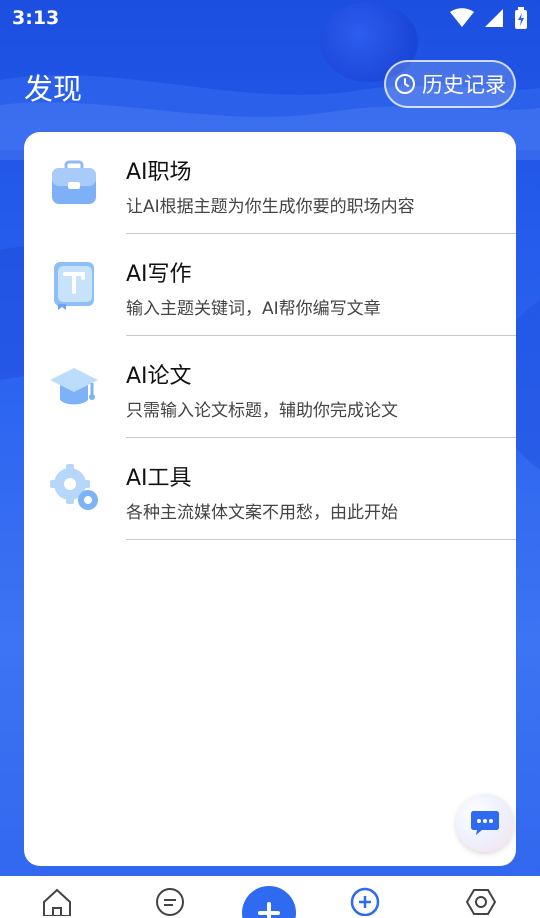 This screenshot has height=918, width=540. What do you see at coordinates (53, 89) in the screenshot?
I see `page-title: 发现` at bounding box center [53, 89].